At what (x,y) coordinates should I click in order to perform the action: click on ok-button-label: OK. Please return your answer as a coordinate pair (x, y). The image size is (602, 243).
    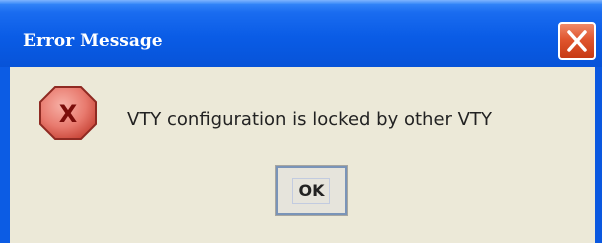
    Looking at the image, I should click on (311, 190).